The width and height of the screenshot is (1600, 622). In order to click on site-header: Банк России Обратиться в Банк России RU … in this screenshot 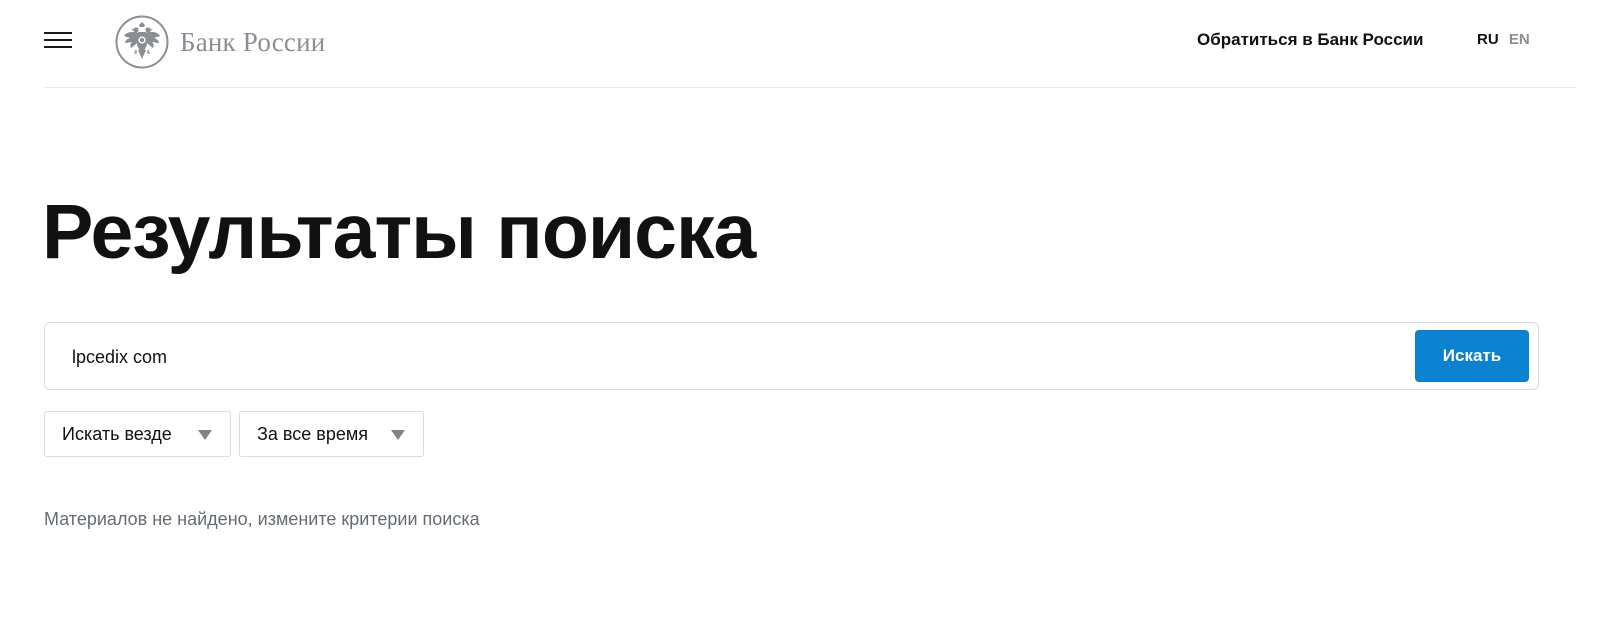, I will do `click(810, 44)`.